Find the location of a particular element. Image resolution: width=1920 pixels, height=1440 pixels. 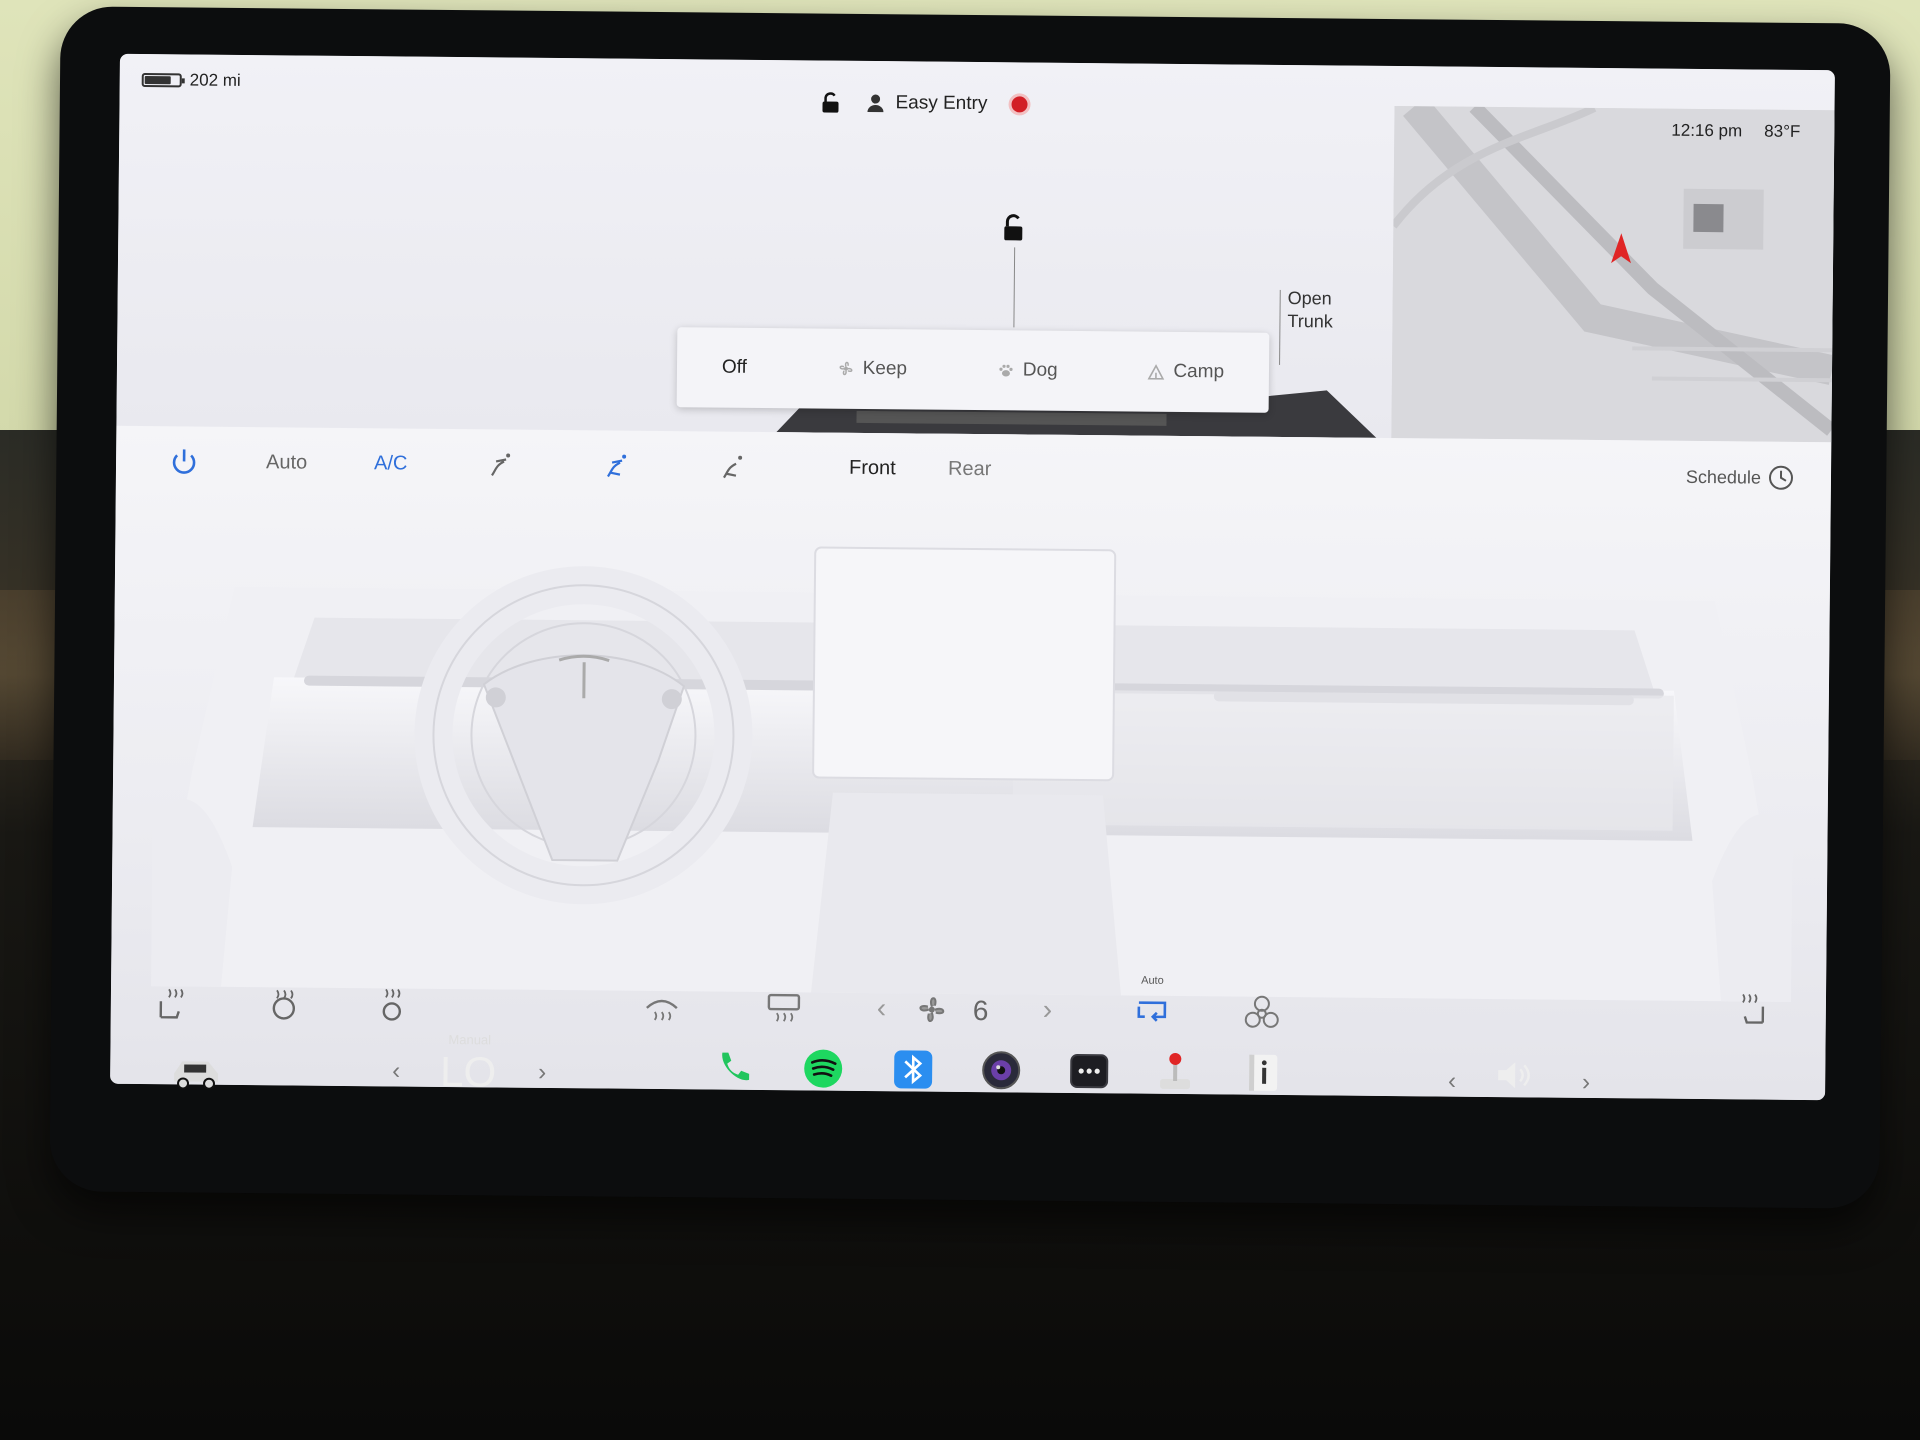

keep-mode-off-label: Off is located at coordinates (734, 367).